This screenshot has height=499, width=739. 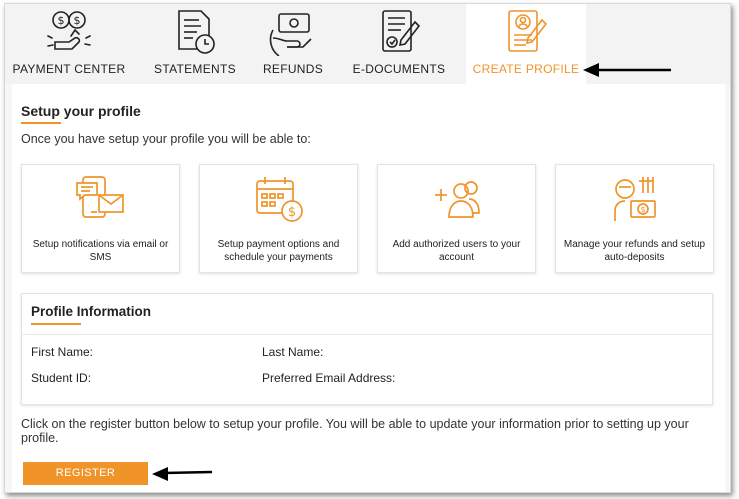 I want to click on section-title: Setup your profile, so click(x=81, y=111).